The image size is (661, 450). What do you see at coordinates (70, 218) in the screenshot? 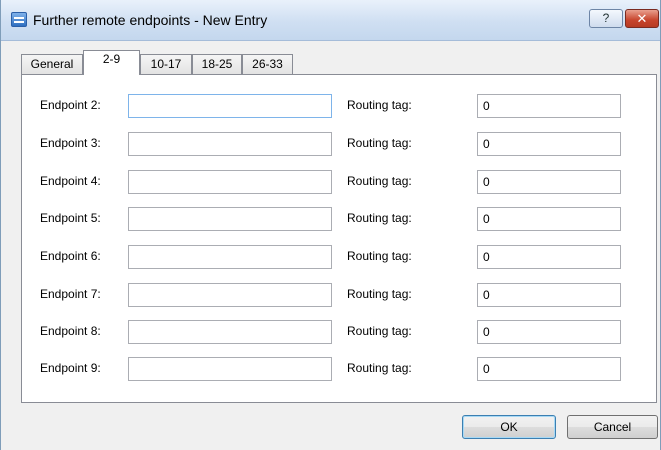
I see `endpoint-label: Endpoint 5:` at bounding box center [70, 218].